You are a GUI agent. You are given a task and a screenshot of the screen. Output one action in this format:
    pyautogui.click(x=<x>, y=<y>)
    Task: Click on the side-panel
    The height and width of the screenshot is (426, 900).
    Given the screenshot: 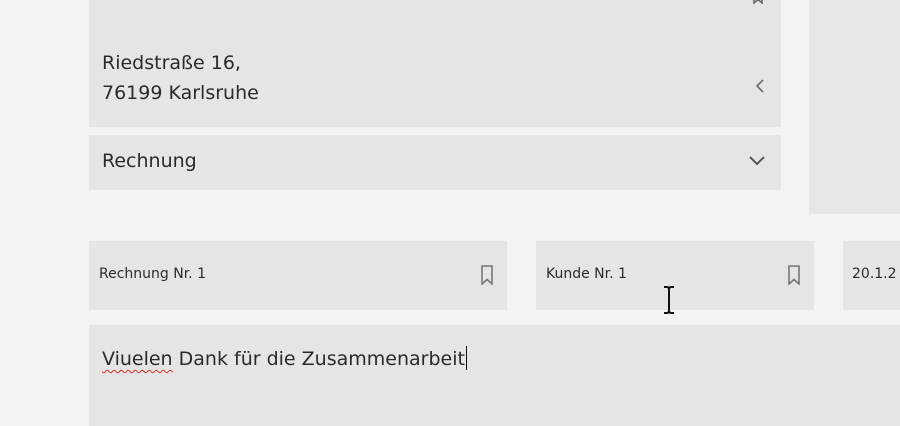 What is the action you would take?
    pyautogui.click(x=854, y=107)
    